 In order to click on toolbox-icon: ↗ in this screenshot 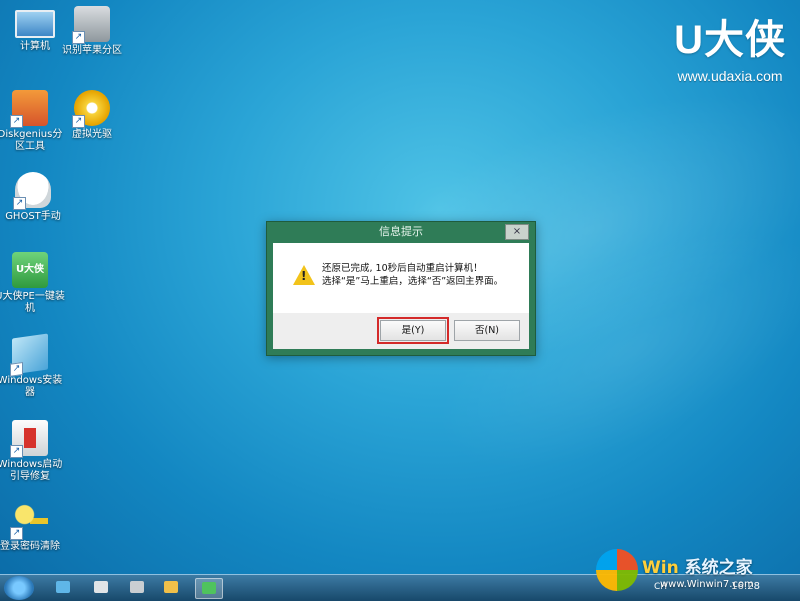, I will do `click(29, 439)`.